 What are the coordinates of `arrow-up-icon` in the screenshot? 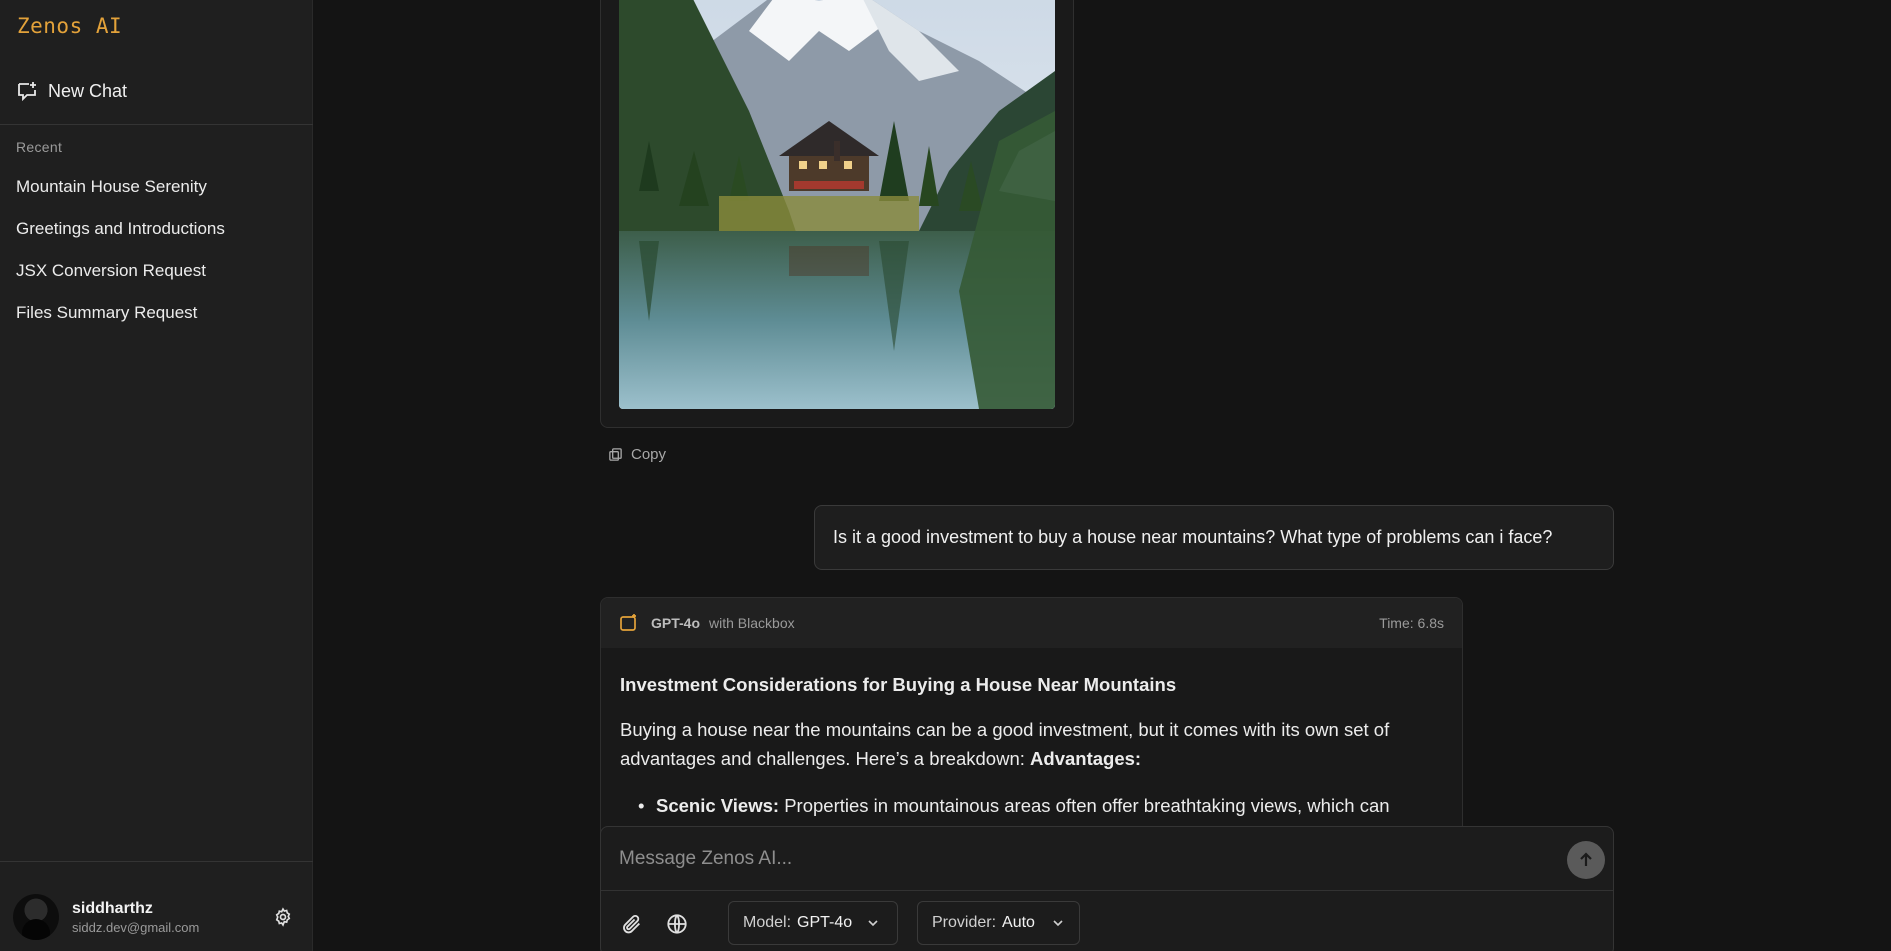 It's located at (1586, 859).